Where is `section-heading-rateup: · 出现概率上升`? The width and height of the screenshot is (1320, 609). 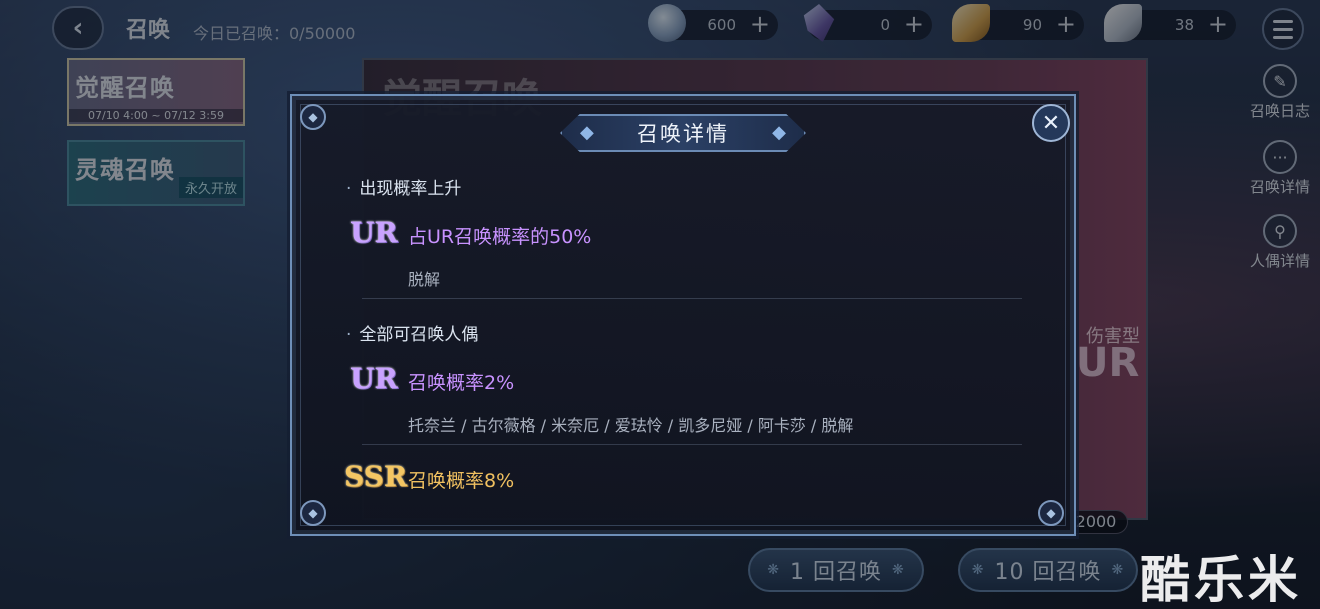 section-heading-rateup: · 出现概率上升 is located at coordinates (404, 189).